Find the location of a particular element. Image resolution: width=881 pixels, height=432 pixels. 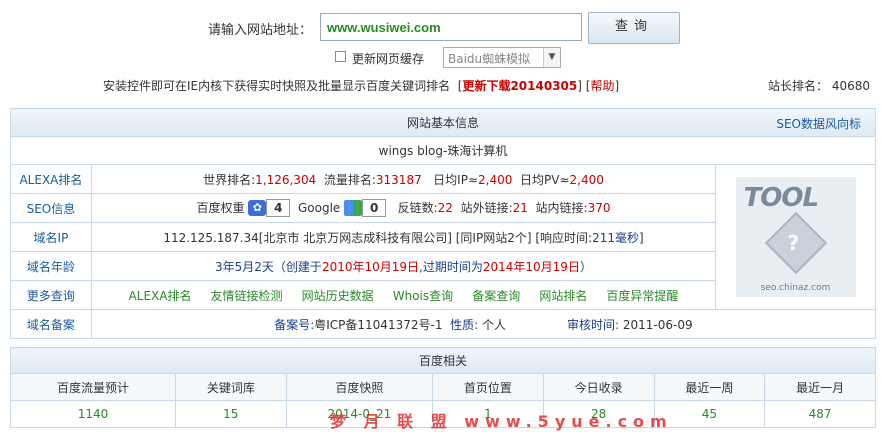

link-site-rank: 网站排名 is located at coordinates (563, 296).